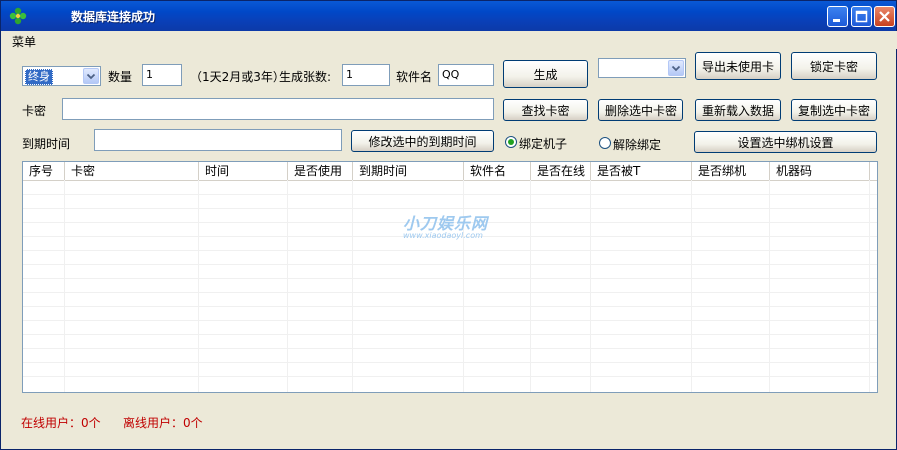  I want to click on card-label: 卡密, so click(34, 111).